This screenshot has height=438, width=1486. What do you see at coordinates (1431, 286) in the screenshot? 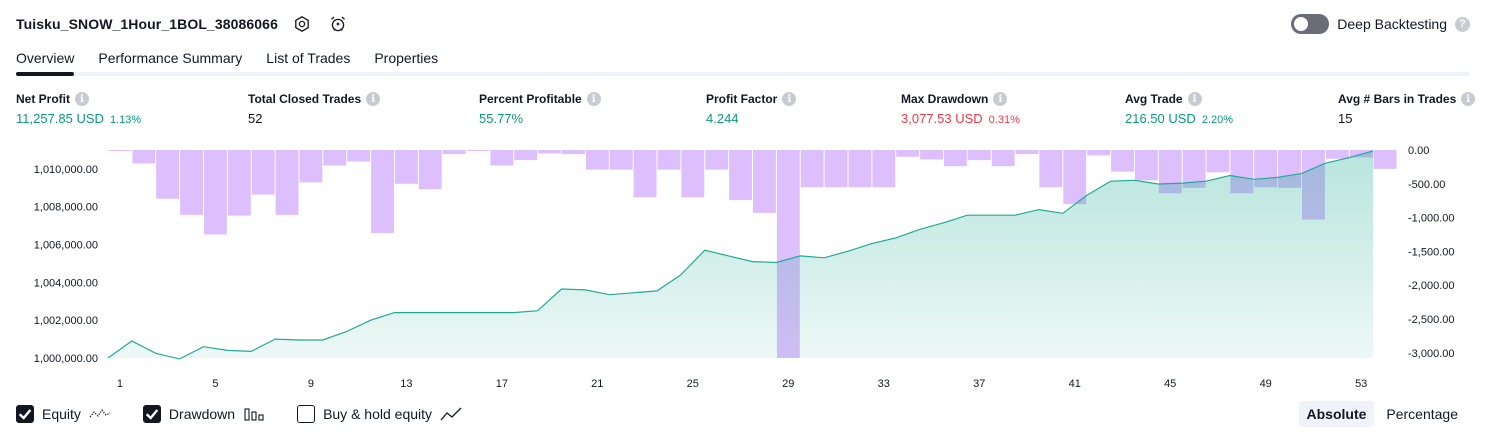
I see `y-right-tick-label: -2,000.00` at bounding box center [1431, 286].